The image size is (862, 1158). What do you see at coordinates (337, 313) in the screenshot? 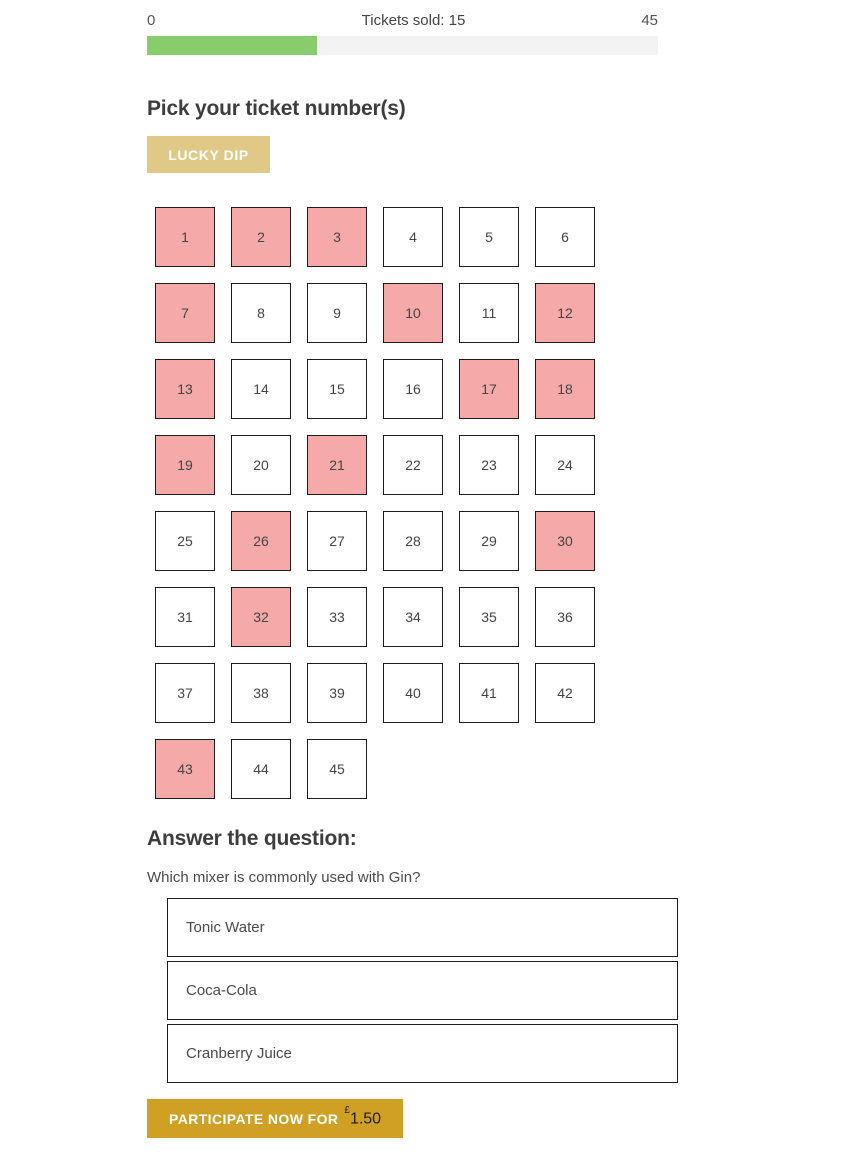
I see `ticket-9: 9` at bounding box center [337, 313].